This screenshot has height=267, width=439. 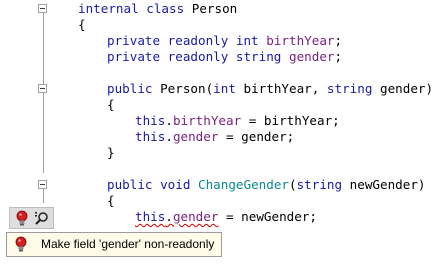 What do you see at coordinates (226, 217) in the screenshot?
I see `code-line-error-assignment: this.gender = newGender;` at bounding box center [226, 217].